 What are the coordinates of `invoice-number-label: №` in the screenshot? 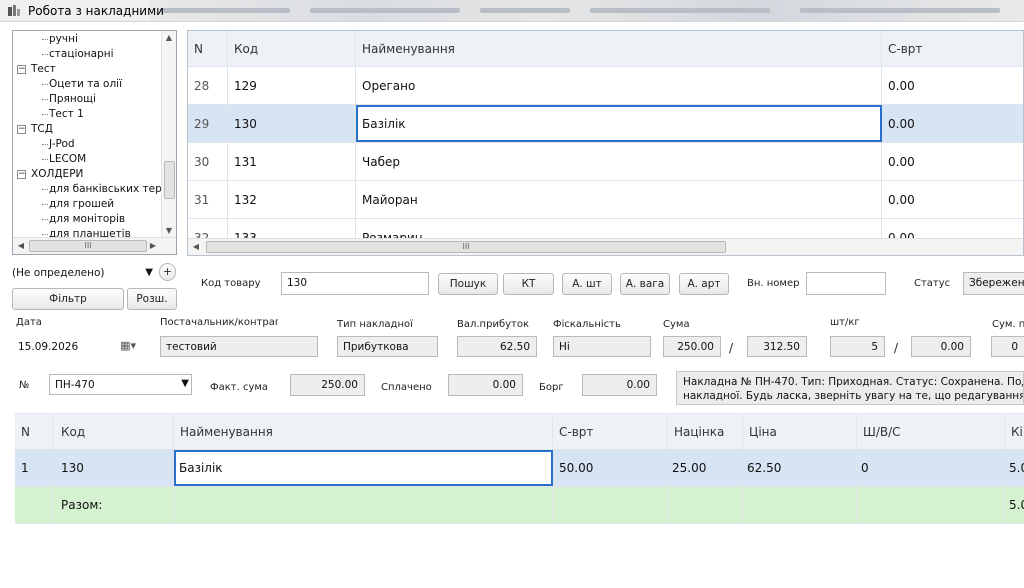 It's located at (24, 385).